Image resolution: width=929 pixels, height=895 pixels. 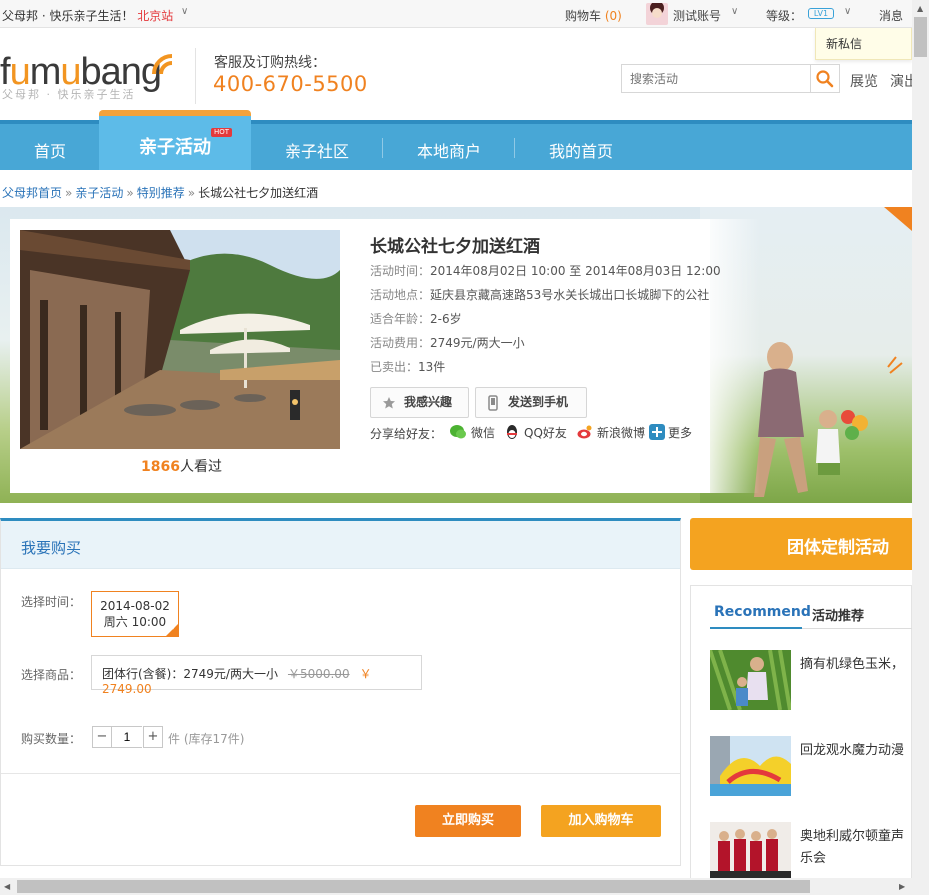 I want to click on city-chevron-down-icon: ∨, so click(x=184, y=11).